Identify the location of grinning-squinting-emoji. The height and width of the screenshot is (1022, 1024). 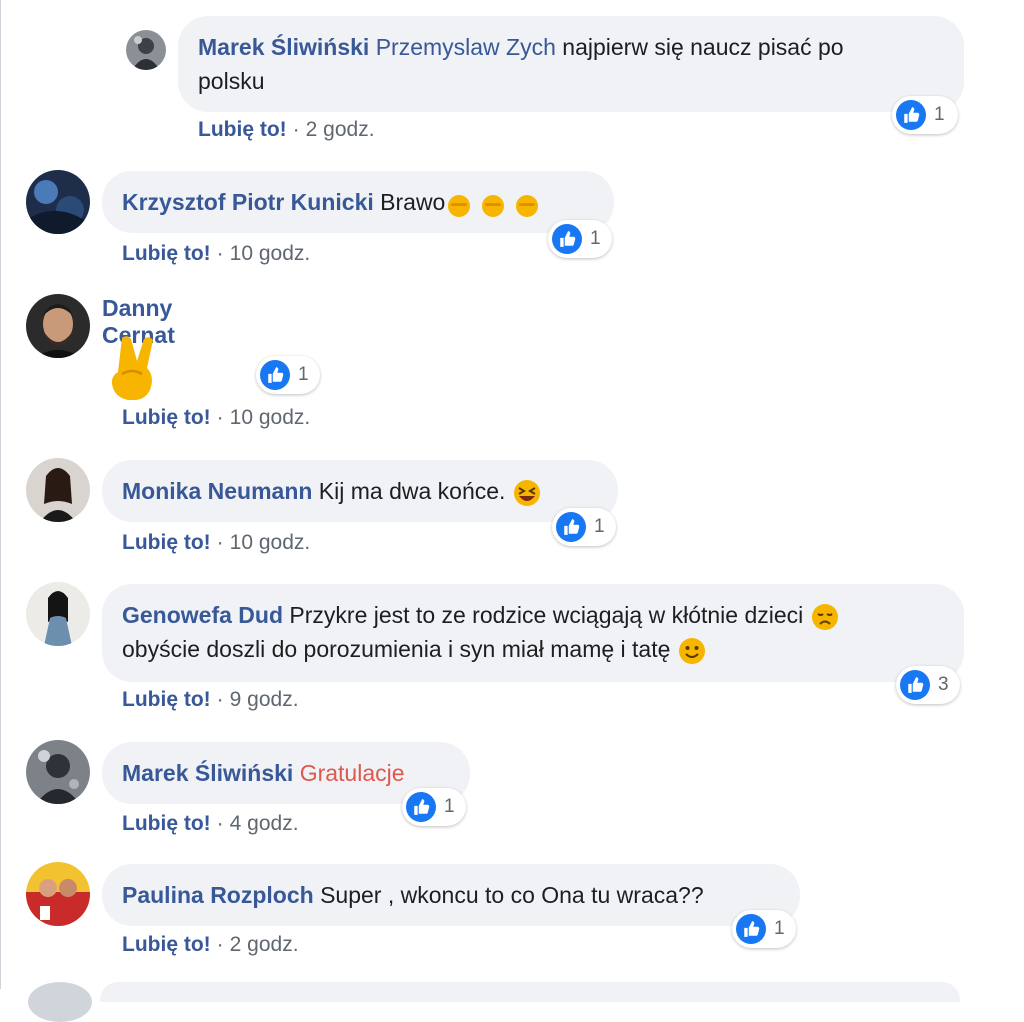
(527, 492).